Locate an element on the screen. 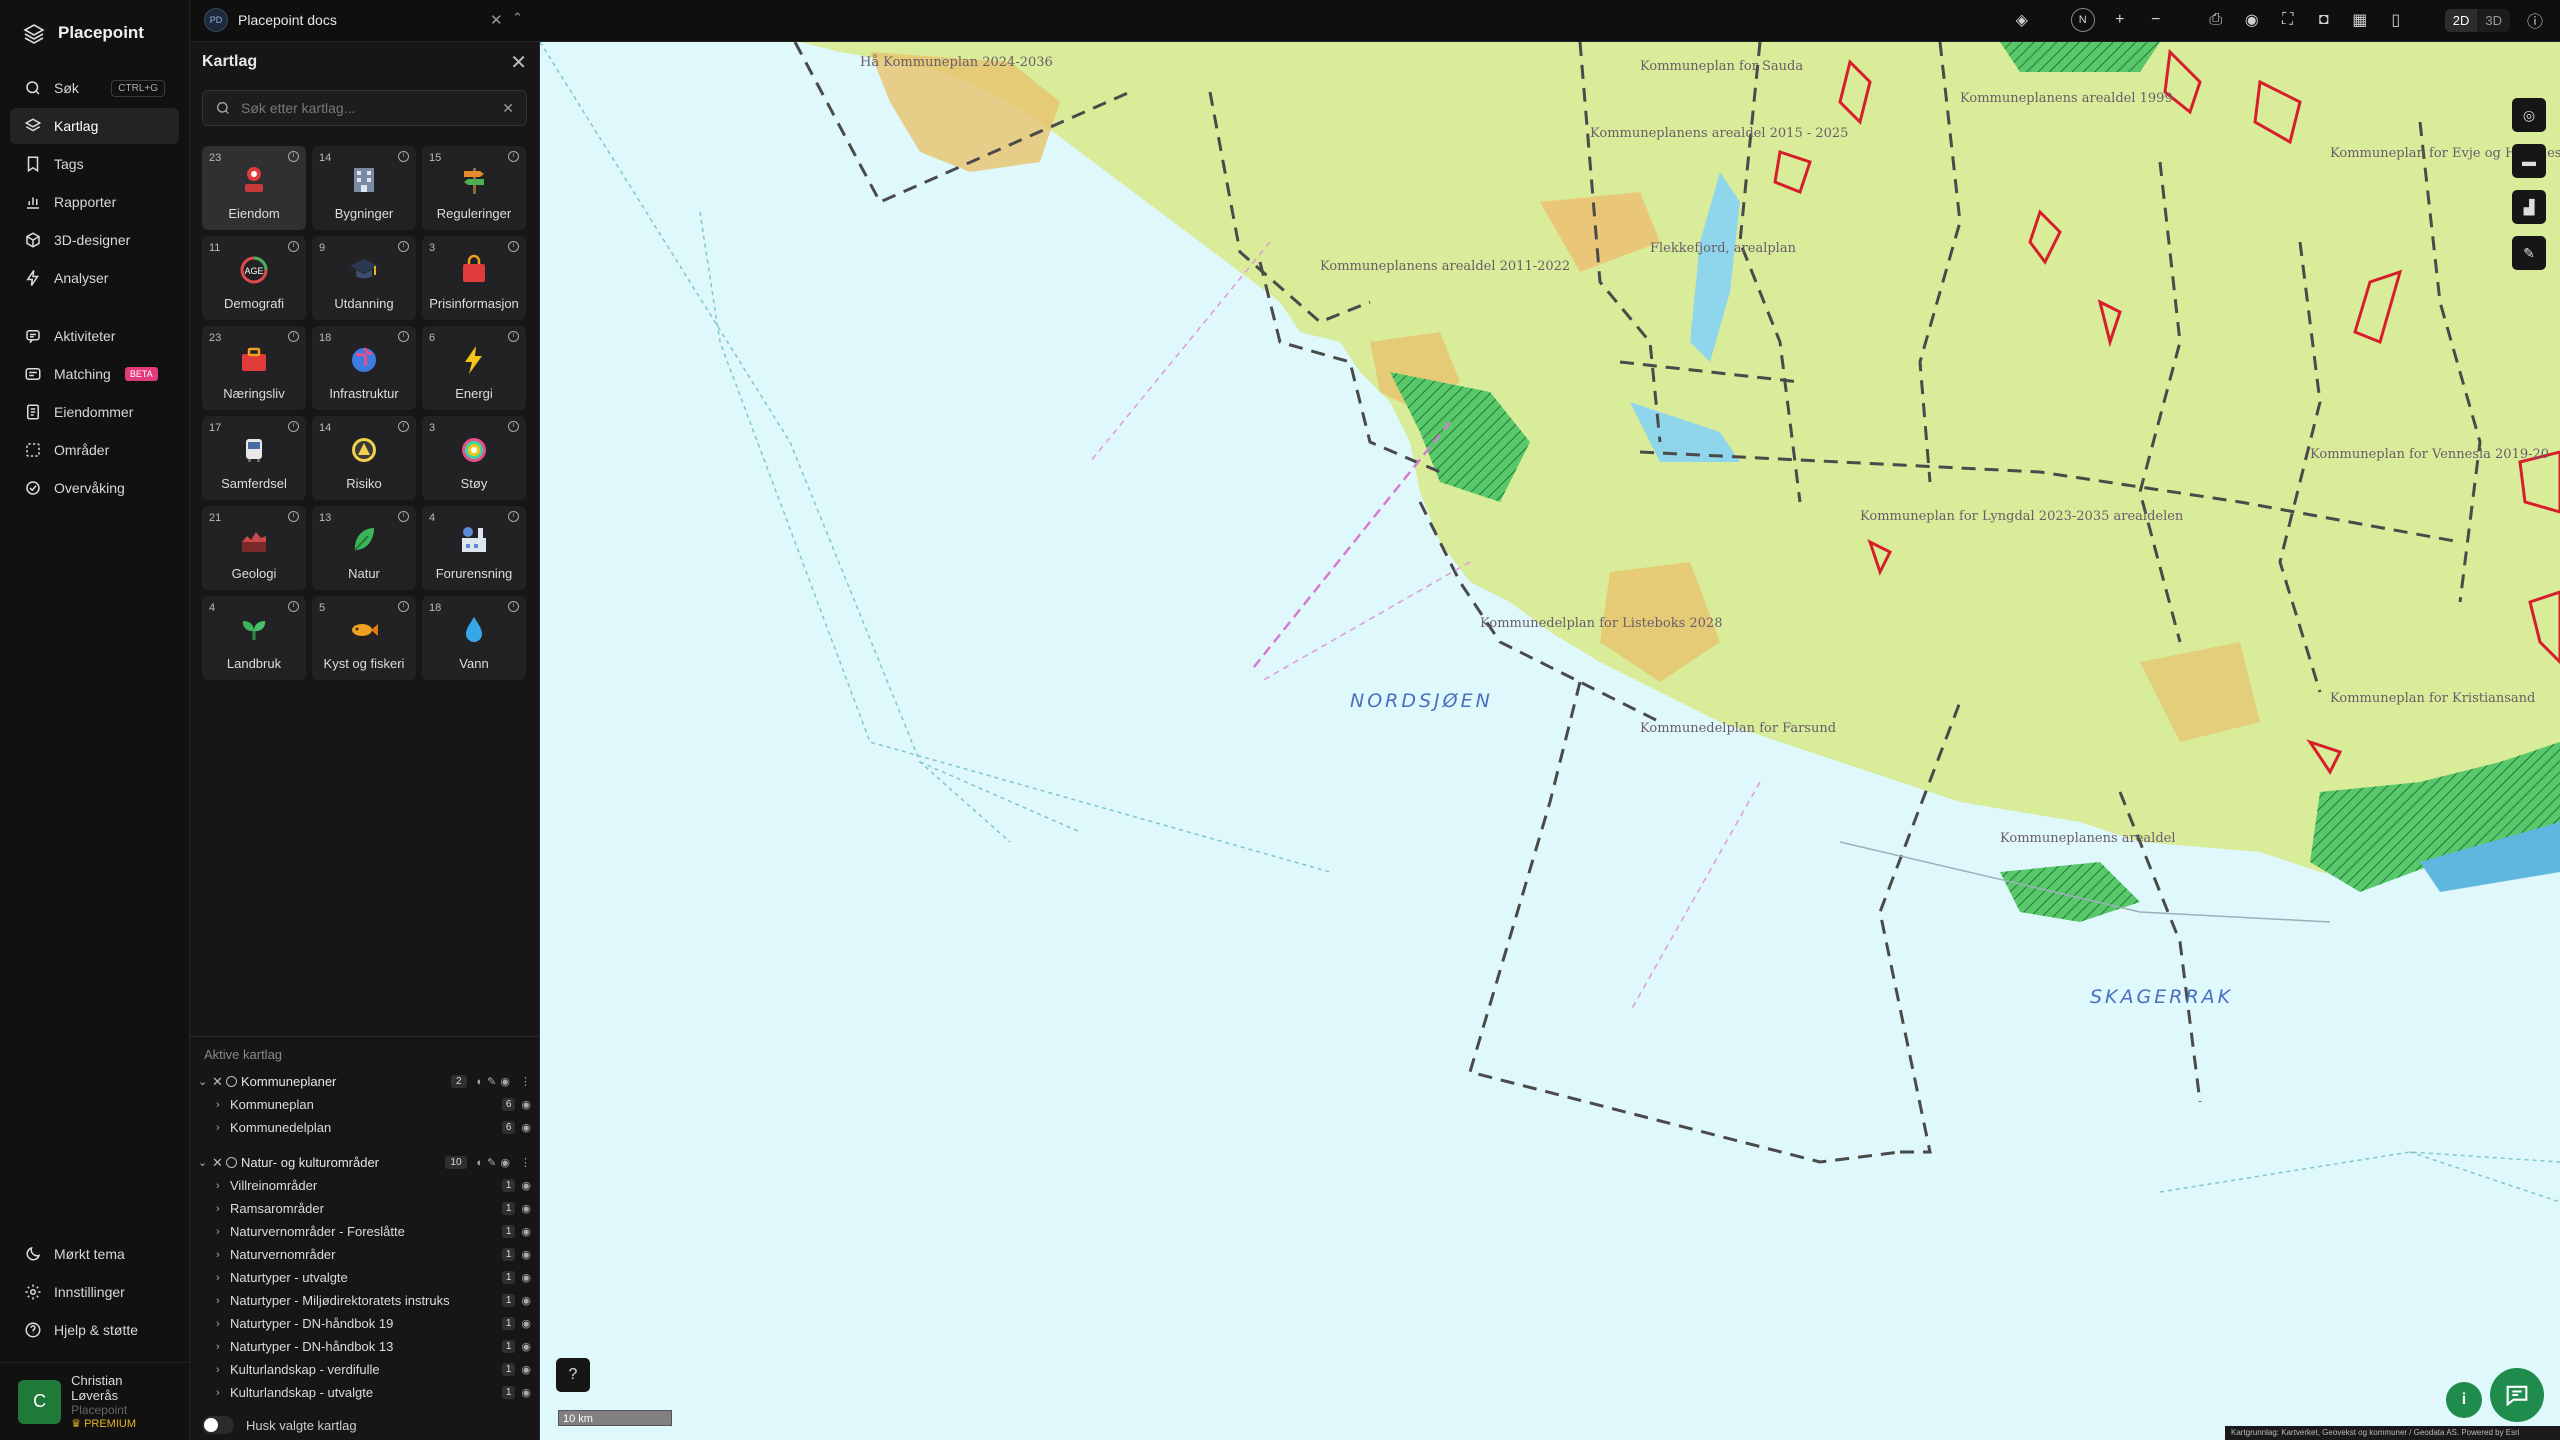 The height and width of the screenshot is (1440, 2560). workspace-selector: PD Placepoint docs is located at coordinates (270, 20).